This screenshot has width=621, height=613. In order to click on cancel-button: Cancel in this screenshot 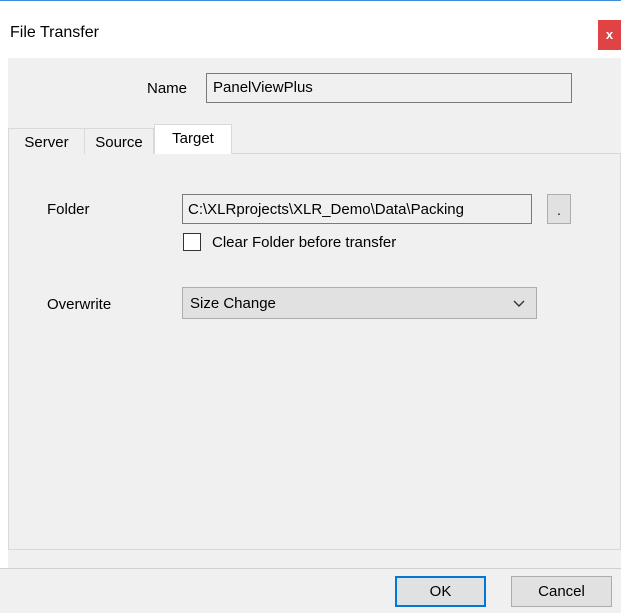, I will do `click(561, 591)`.